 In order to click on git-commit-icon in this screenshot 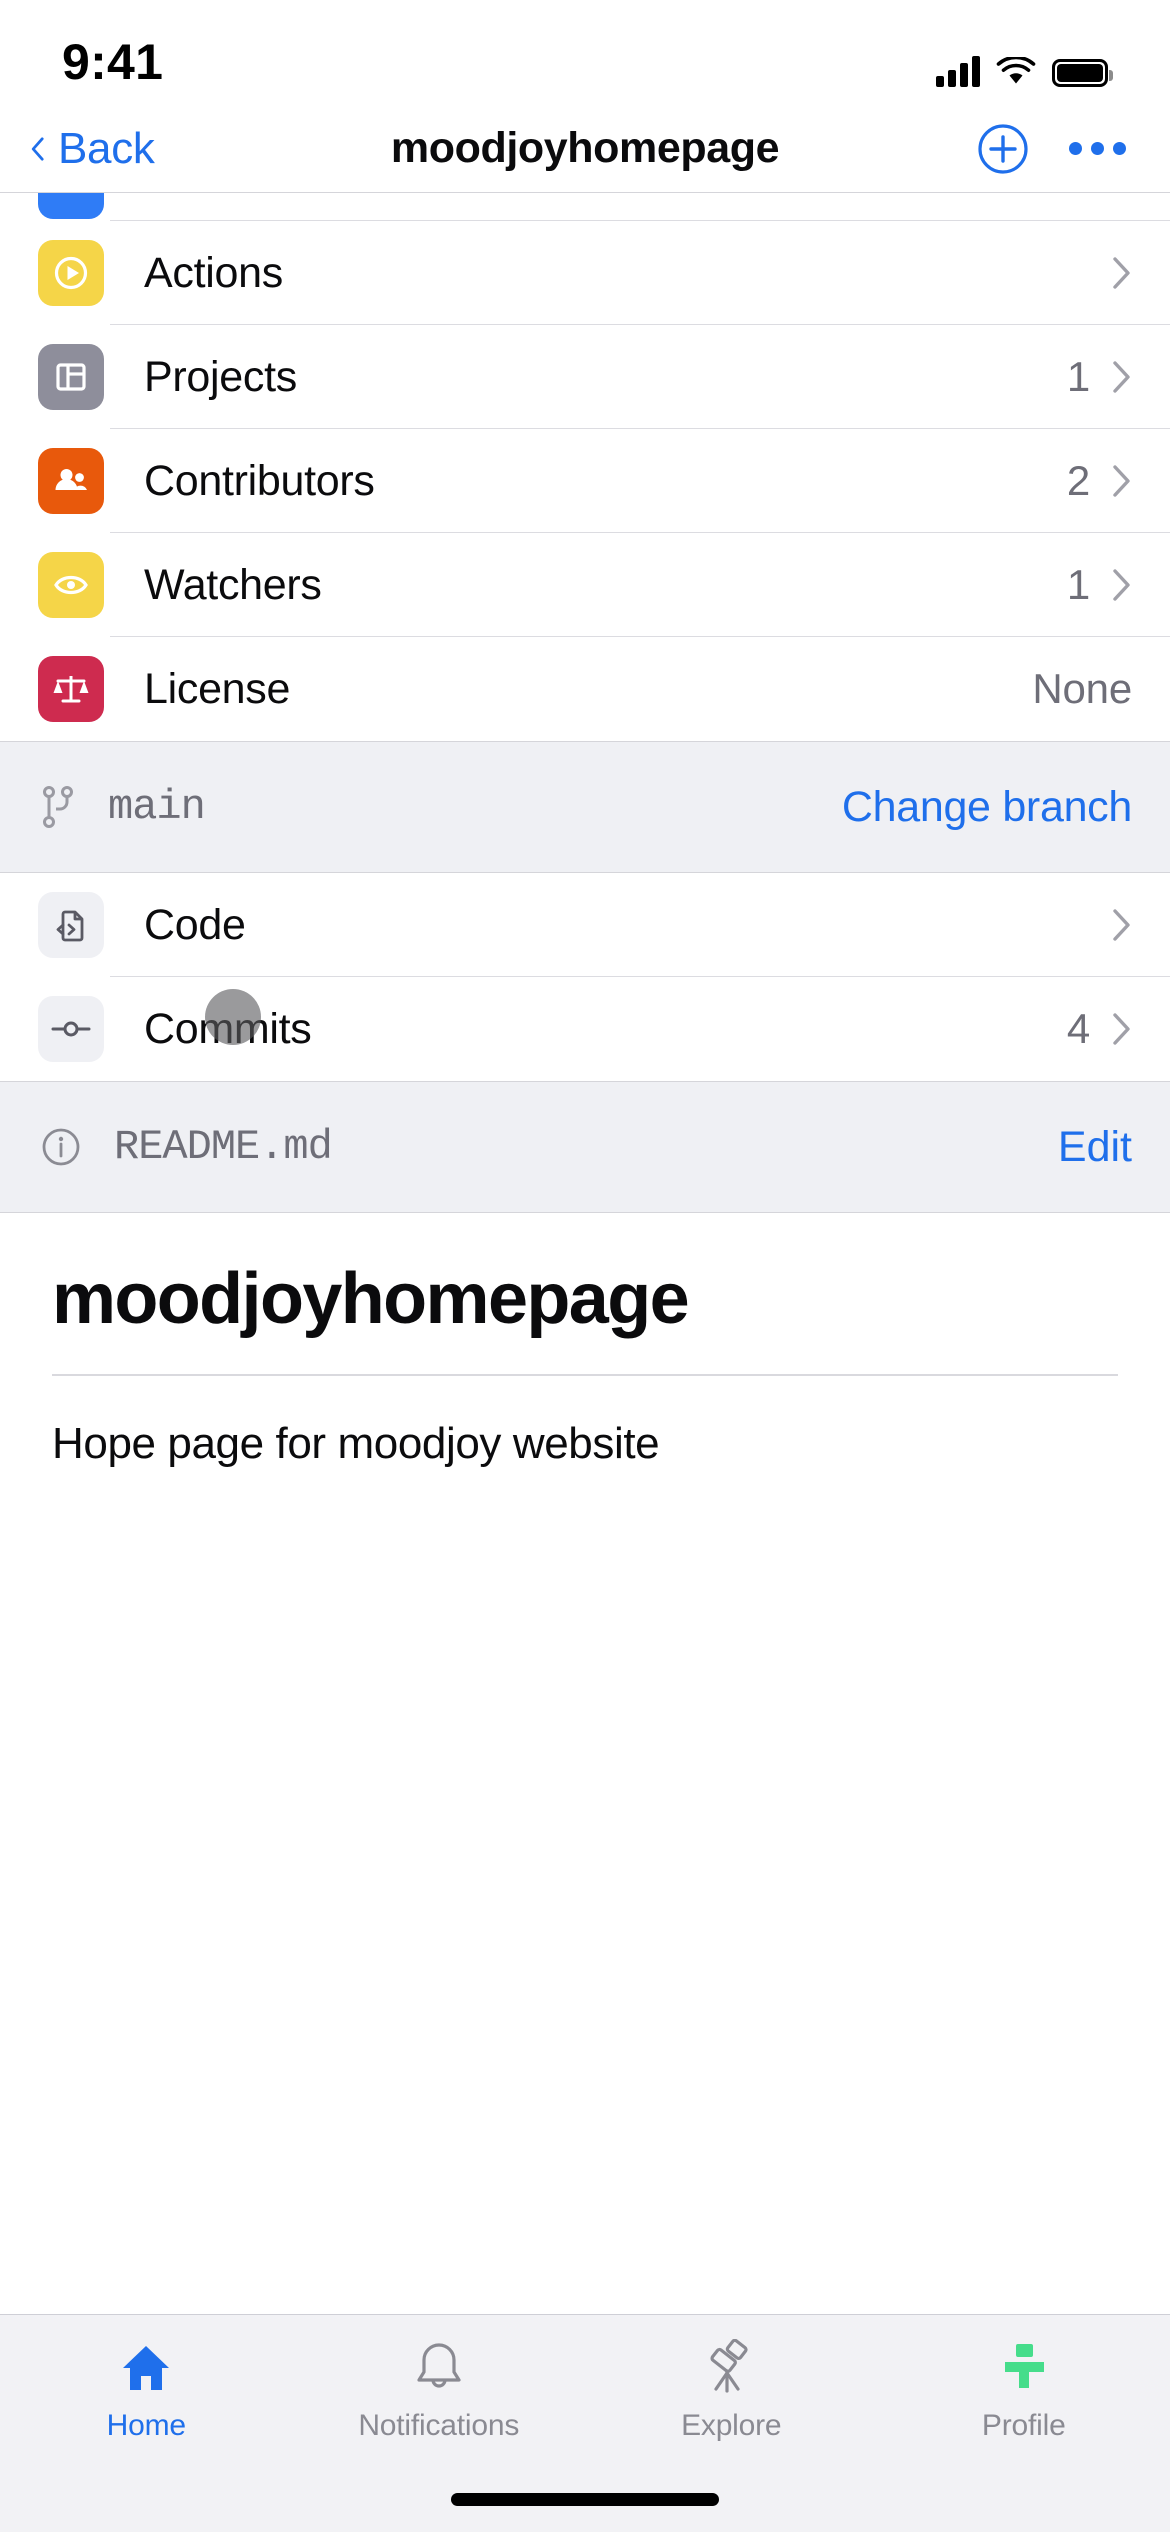, I will do `click(71, 1029)`.